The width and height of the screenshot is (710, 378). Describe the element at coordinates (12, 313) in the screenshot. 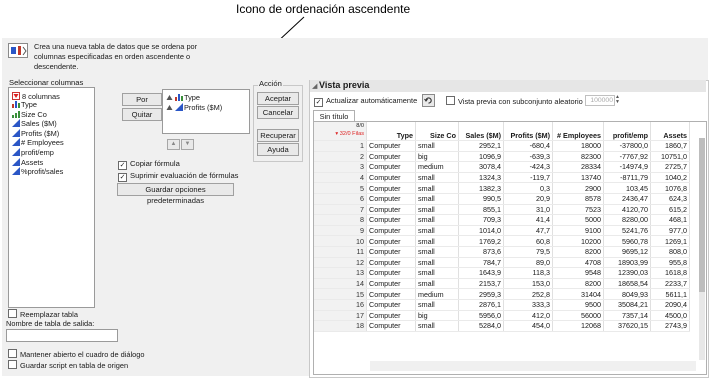

I see `replace-table-checkbox` at that location.